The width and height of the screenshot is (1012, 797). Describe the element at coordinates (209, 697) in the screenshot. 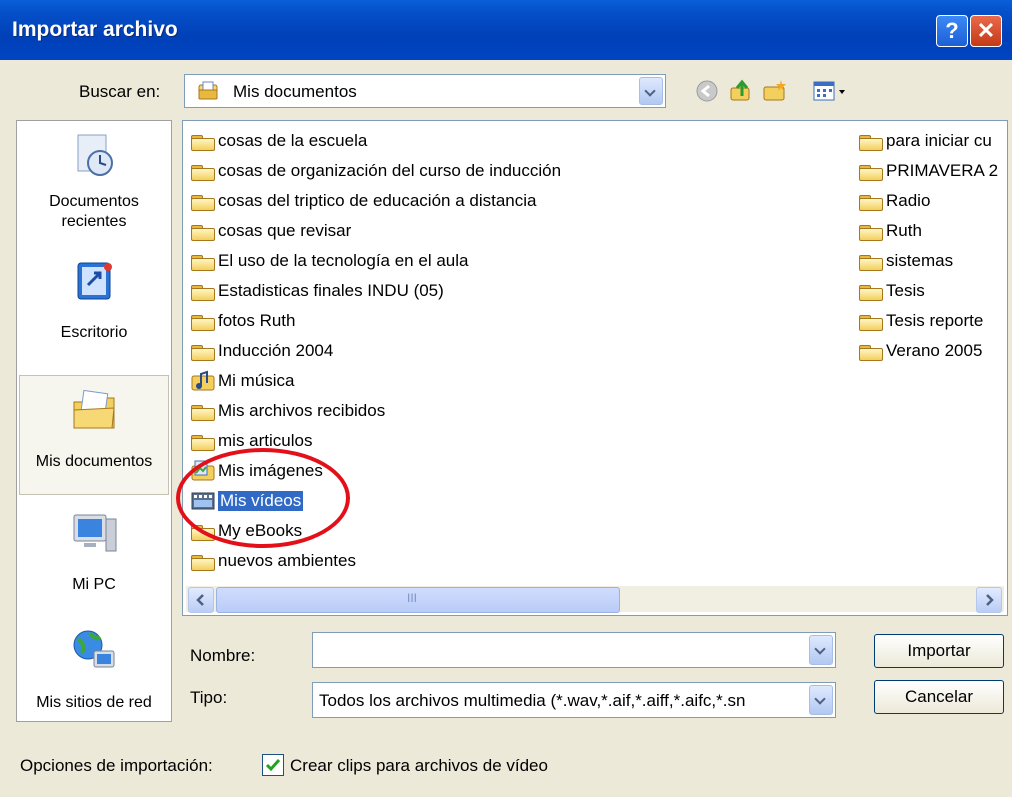

I see `type-label: Tipo:` at that location.